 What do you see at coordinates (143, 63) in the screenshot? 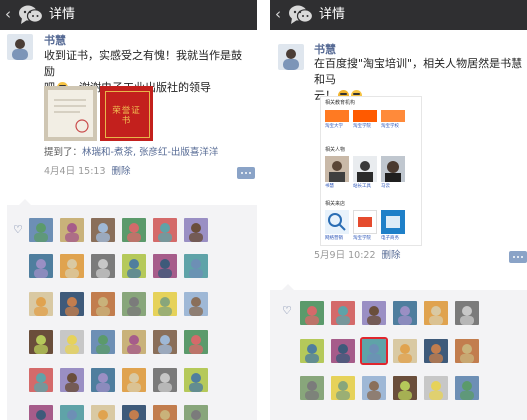
I see `post-line: 收到证书，实感受之有愧！我就当作是鼓励` at bounding box center [143, 63].